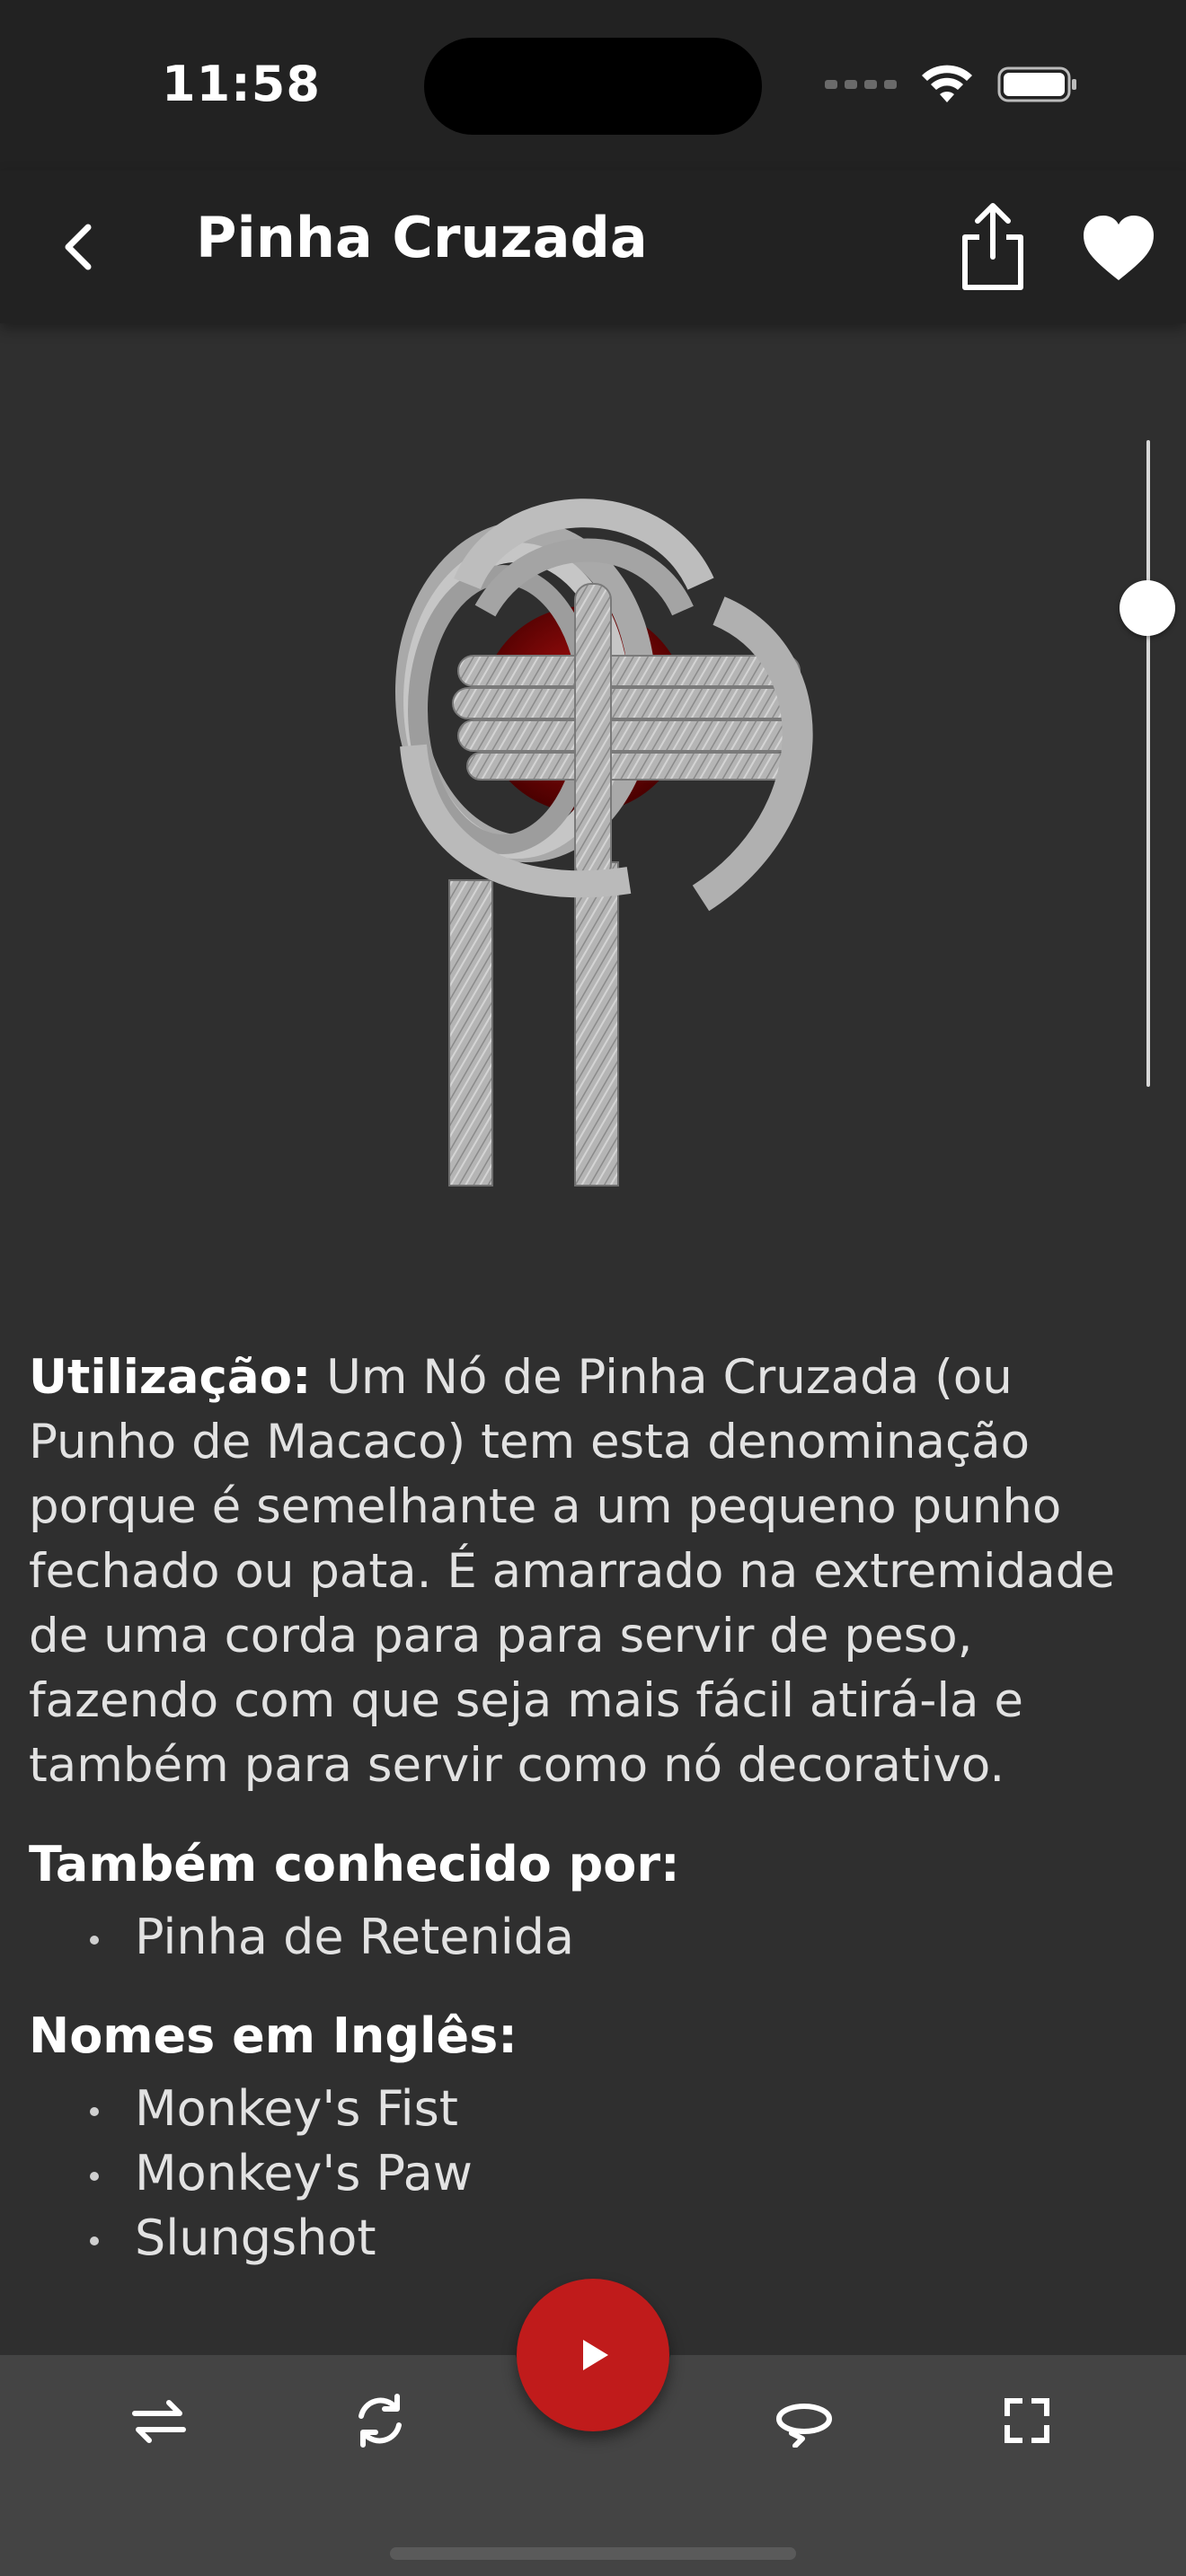 This screenshot has width=1186, height=2576. Describe the element at coordinates (422, 237) in the screenshot. I see `page-title: Pinha Cruzada` at that location.